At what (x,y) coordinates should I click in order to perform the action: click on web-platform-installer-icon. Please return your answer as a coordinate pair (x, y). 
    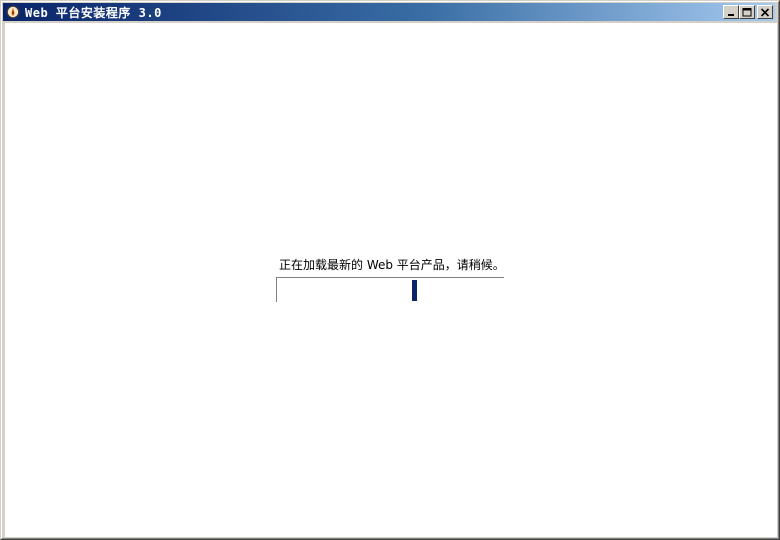
    Looking at the image, I should click on (13, 12).